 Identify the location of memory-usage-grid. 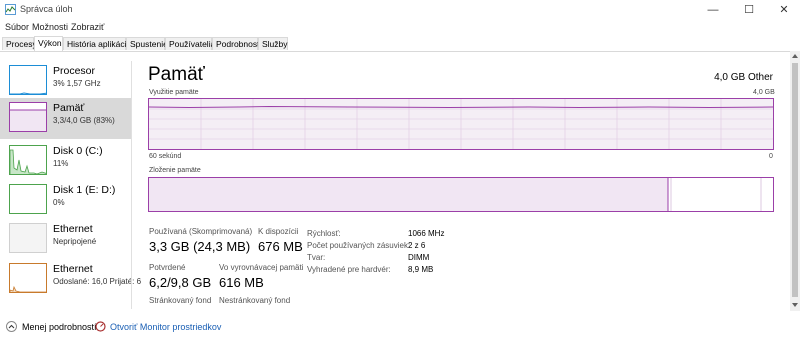
(461, 124).